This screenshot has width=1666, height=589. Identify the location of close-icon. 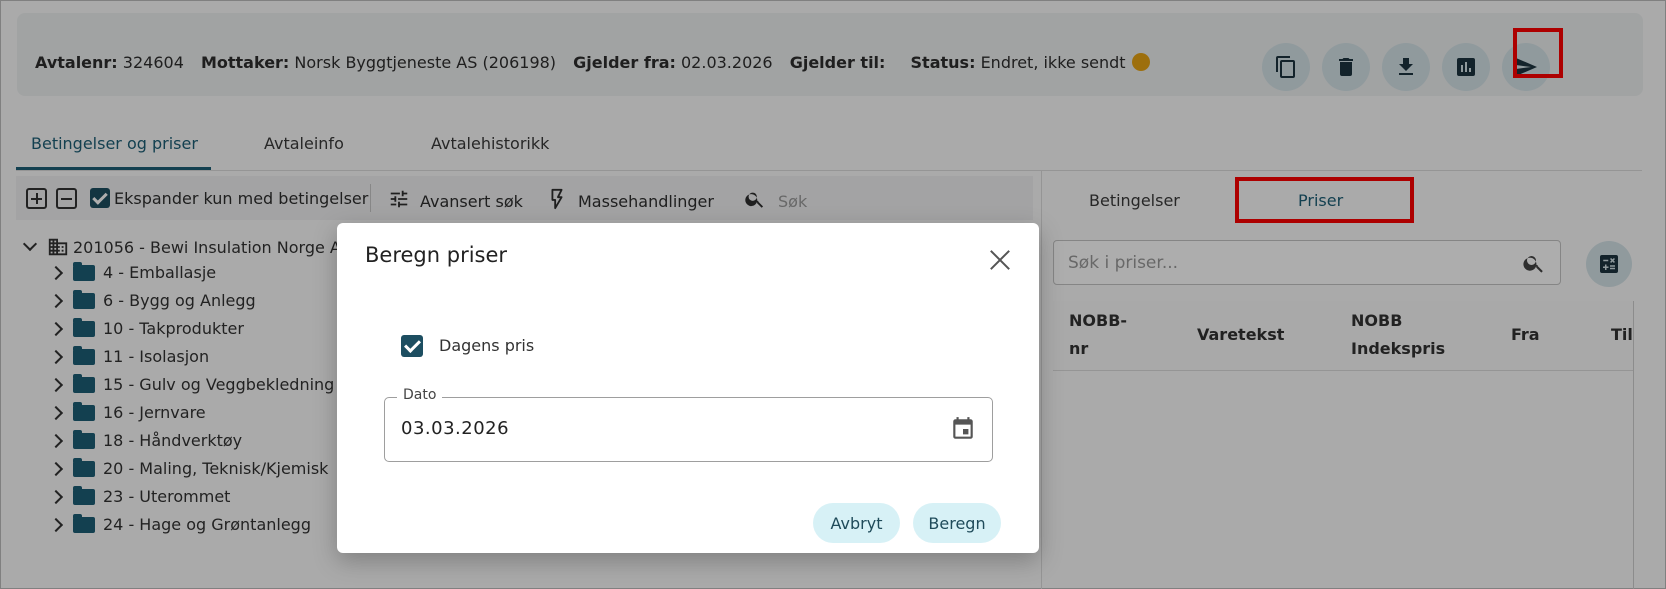
(1000, 260).